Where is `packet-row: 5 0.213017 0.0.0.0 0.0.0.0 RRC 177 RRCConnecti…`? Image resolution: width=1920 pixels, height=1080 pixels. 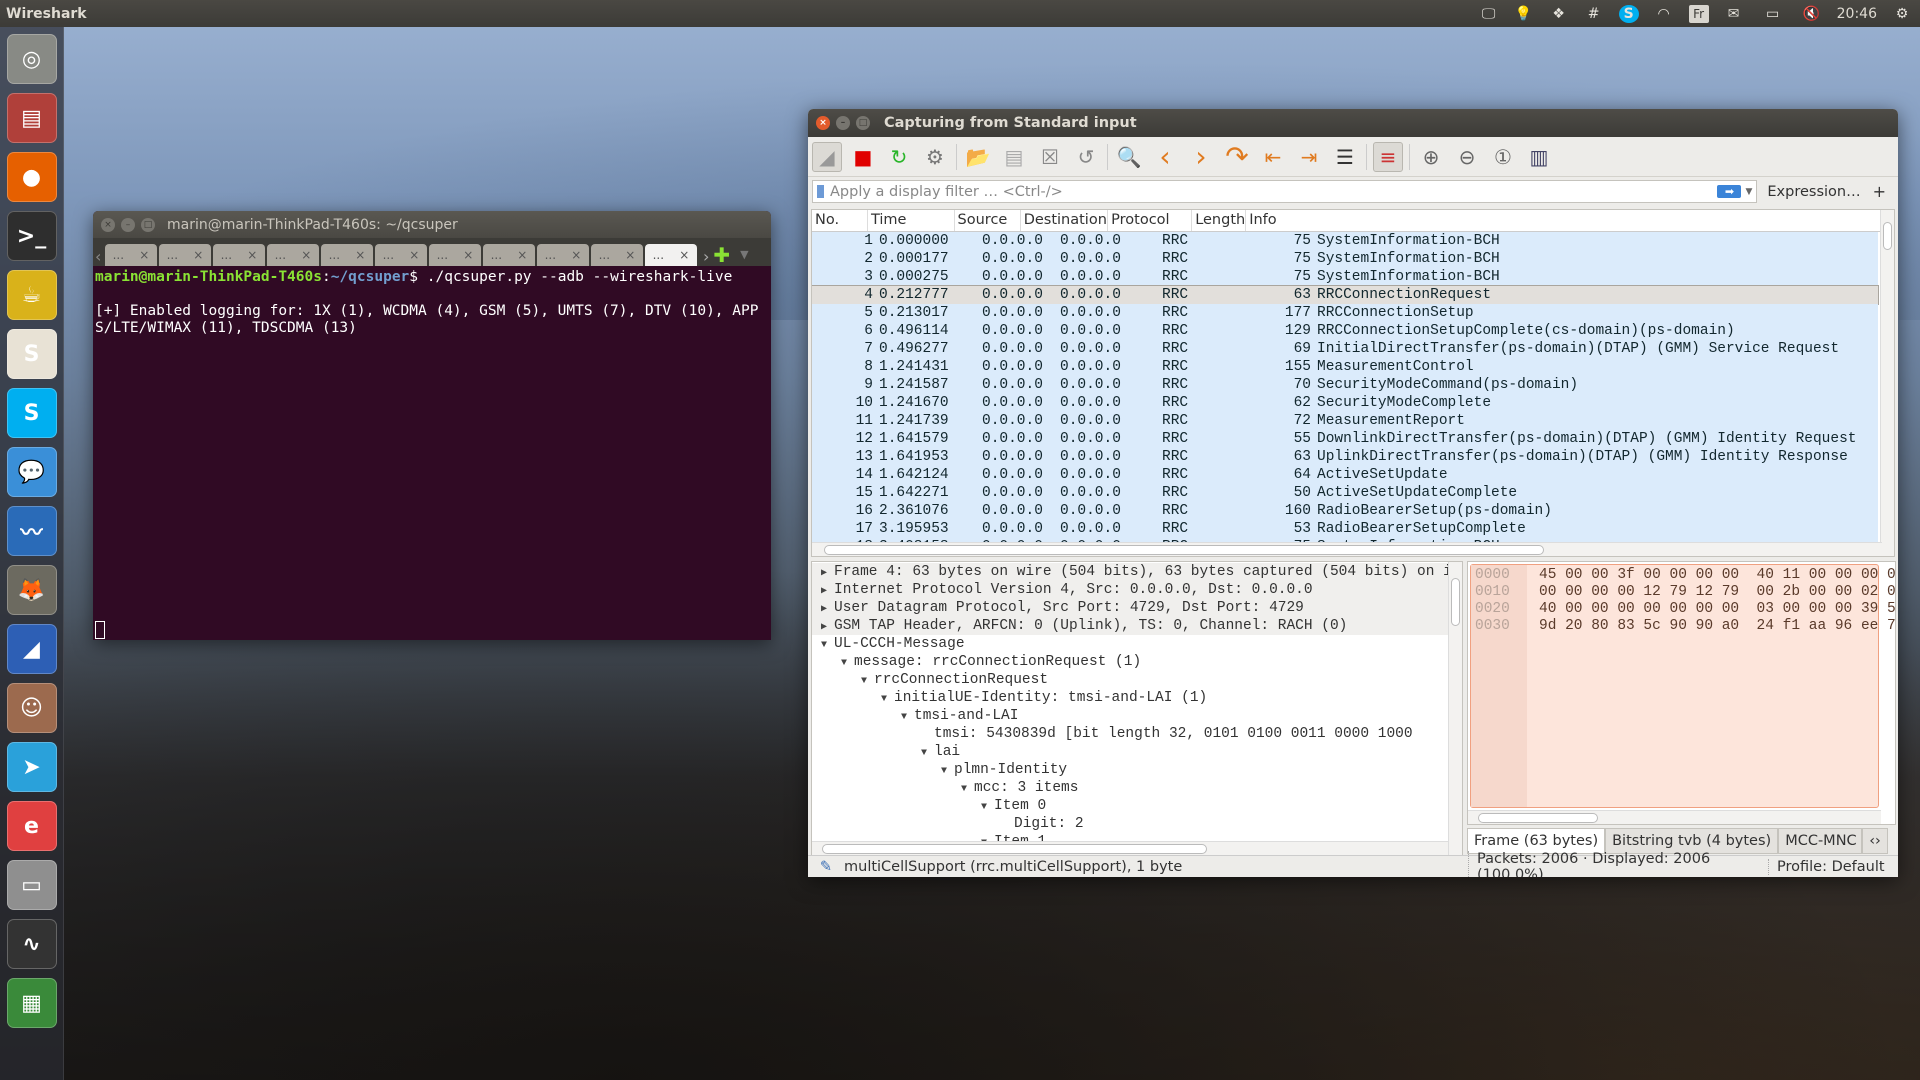
packet-row: 5 0.213017 0.0.0.0 0.0.0.0 RRC 177 RRCConnecti… is located at coordinates (1345, 313).